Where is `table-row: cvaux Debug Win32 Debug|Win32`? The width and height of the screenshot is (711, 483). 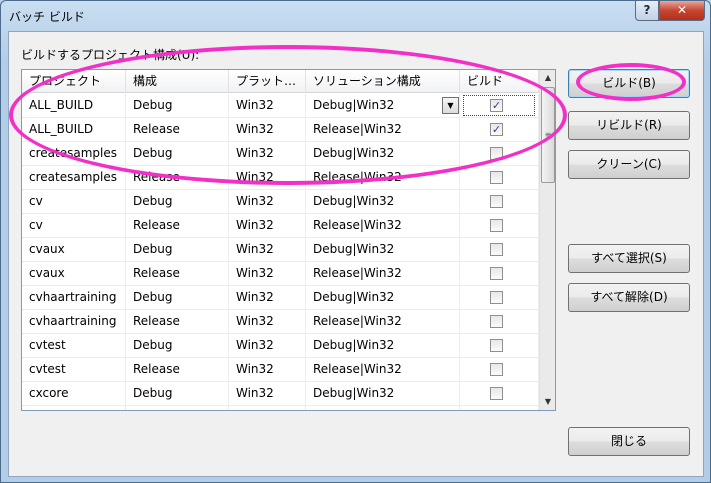 table-row: cvaux Debug Win32 Debug|Win32 is located at coordinates (280, 250).